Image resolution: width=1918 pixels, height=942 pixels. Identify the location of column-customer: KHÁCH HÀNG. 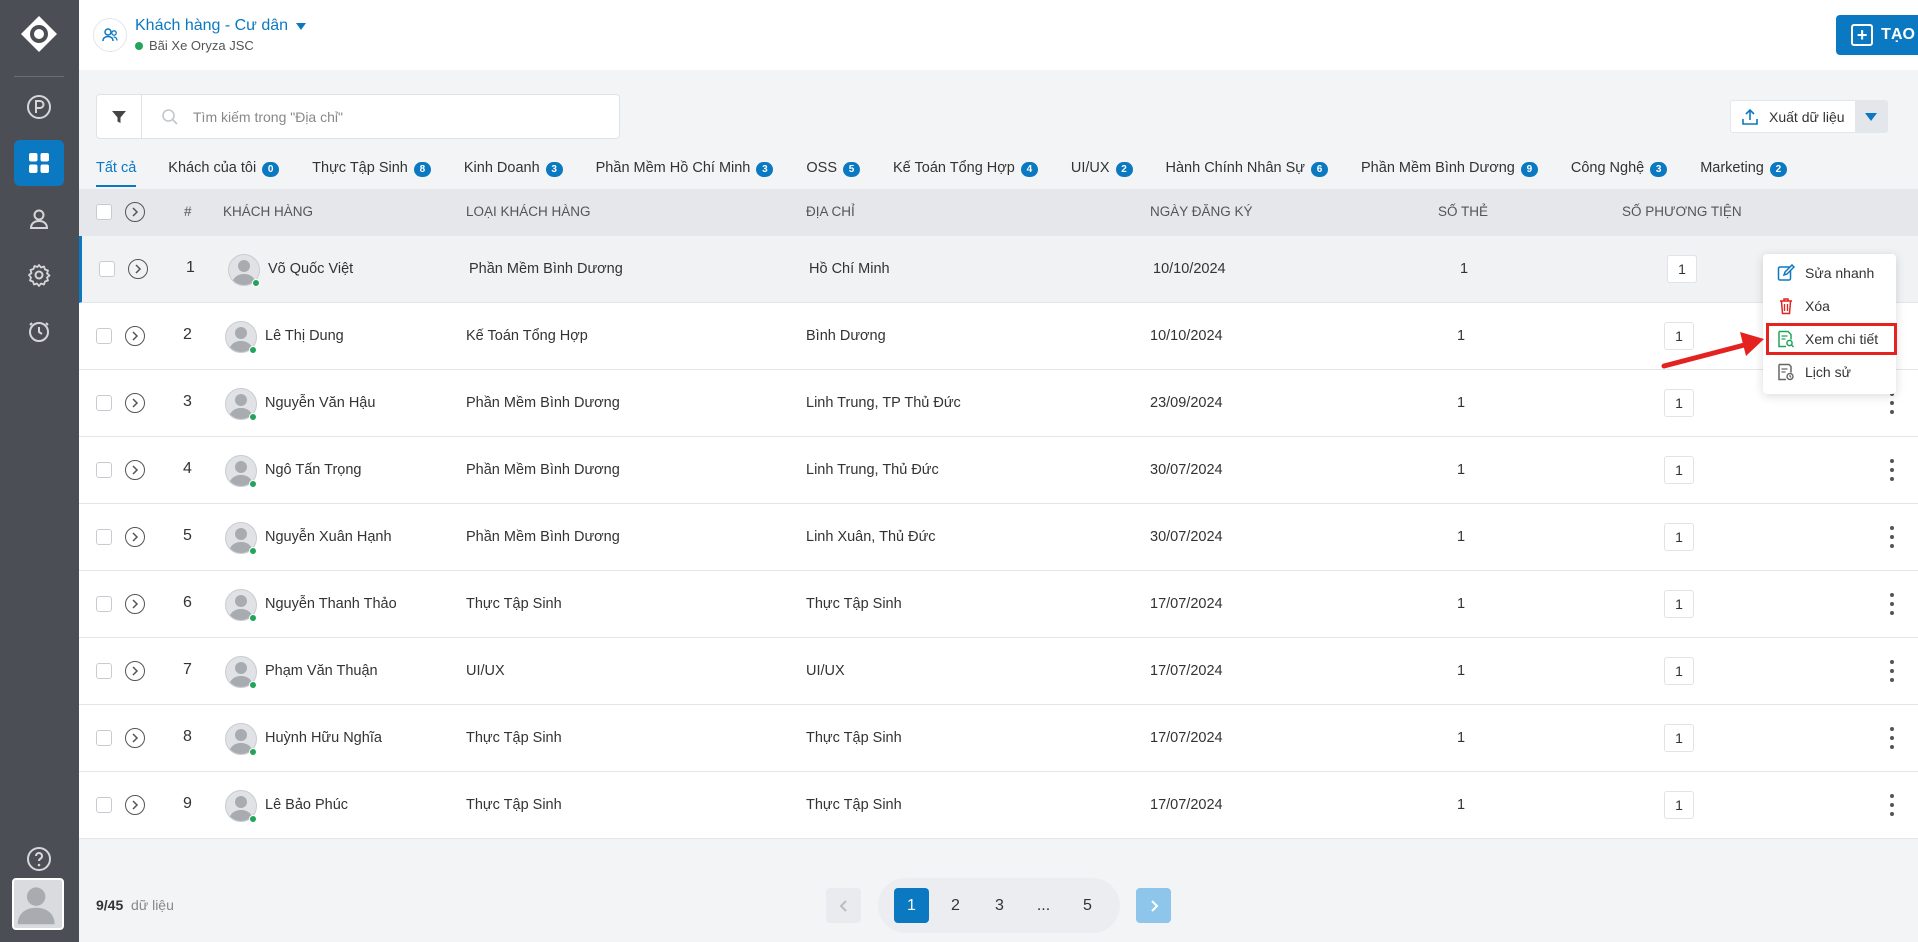
(268, 211).